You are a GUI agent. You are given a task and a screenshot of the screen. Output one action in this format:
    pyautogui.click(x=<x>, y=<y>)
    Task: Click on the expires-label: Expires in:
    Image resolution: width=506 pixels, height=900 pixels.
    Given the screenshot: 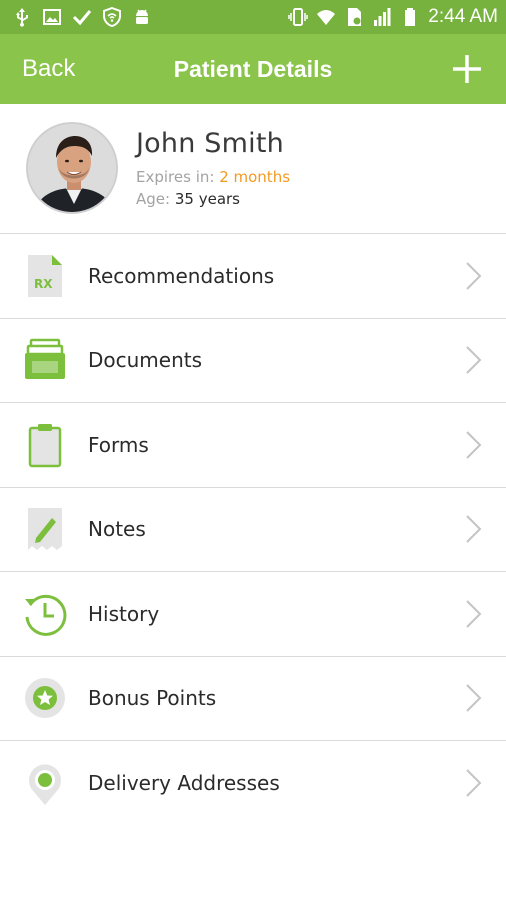 What is the action you would take?
    pyautogui.click(x=175, y=177)
    